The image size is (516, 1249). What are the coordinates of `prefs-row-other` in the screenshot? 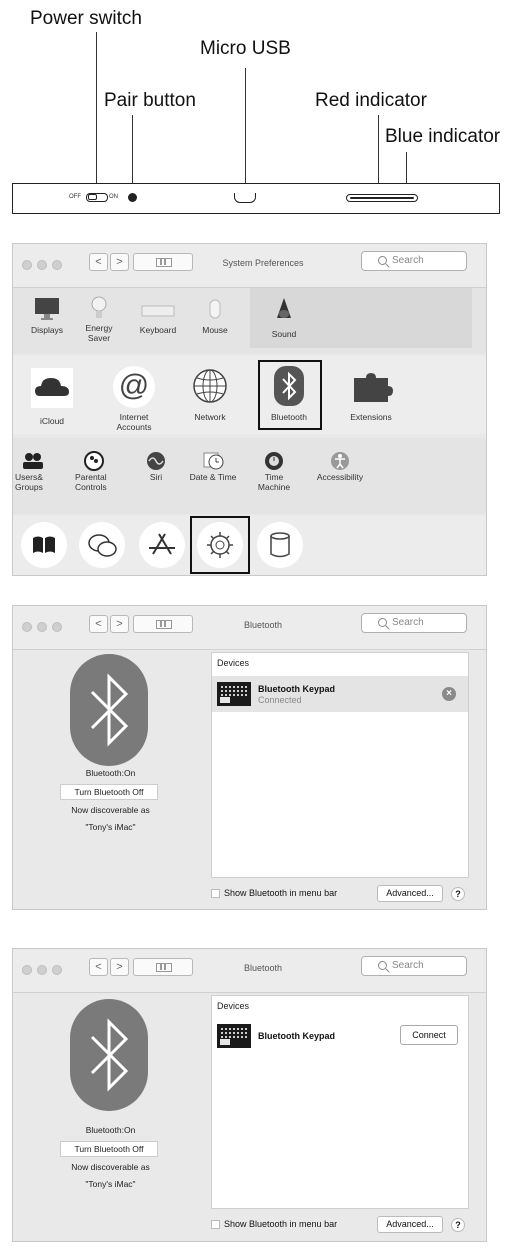 It's located at (249, 545).